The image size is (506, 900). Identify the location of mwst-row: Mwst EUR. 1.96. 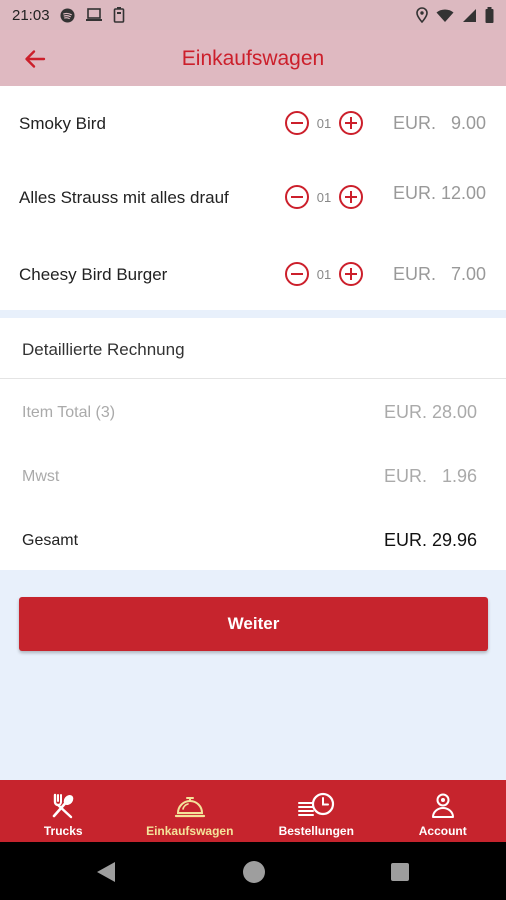
(249, 476).